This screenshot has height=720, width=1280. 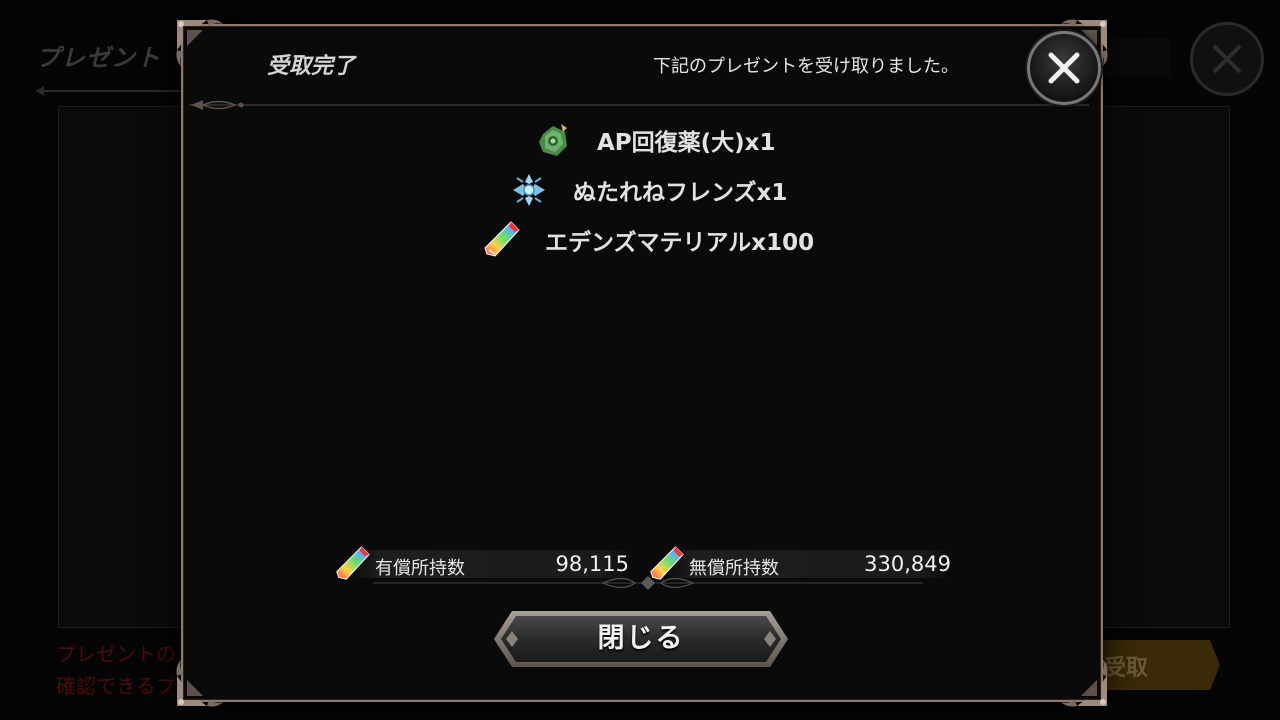 What do you see at coordinates (111, 91) in the screenshot?
I see `title-ornament` at bounding box center [111, 91].